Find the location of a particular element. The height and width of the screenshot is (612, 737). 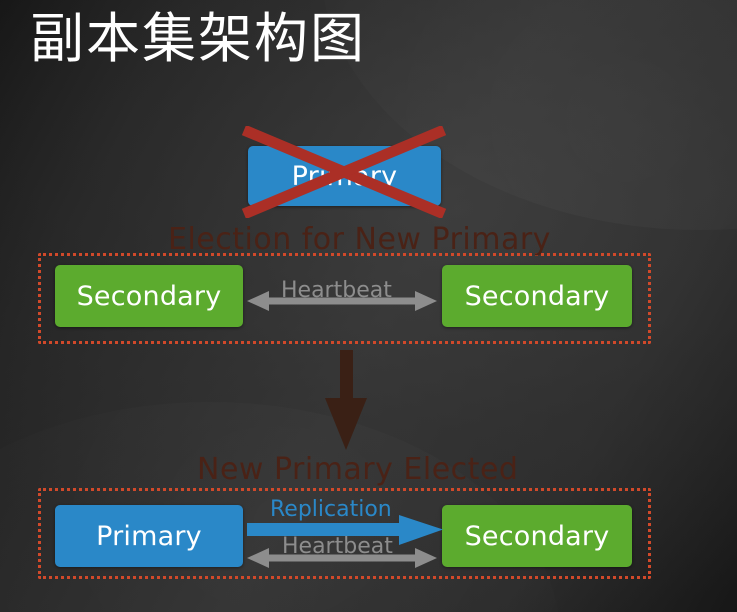

new-primary-node: Primary is located at coordinates (149, 536).